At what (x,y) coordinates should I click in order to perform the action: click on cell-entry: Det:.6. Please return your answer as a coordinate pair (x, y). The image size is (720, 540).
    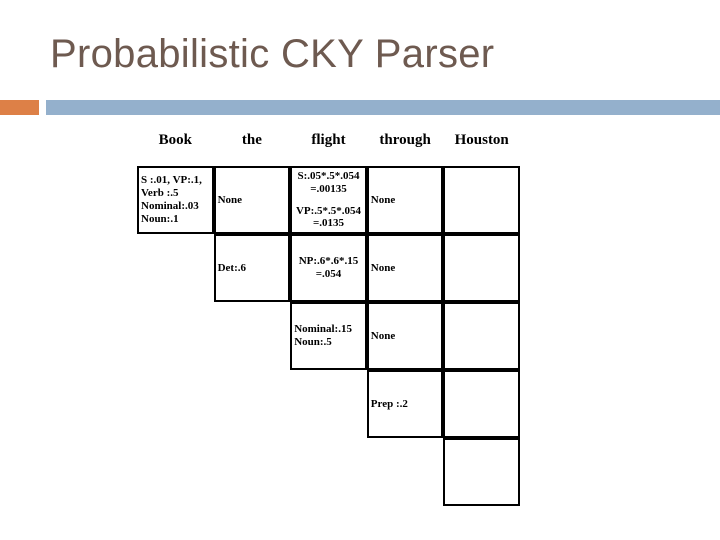
    Looking at the image, I should click on (252, 268).